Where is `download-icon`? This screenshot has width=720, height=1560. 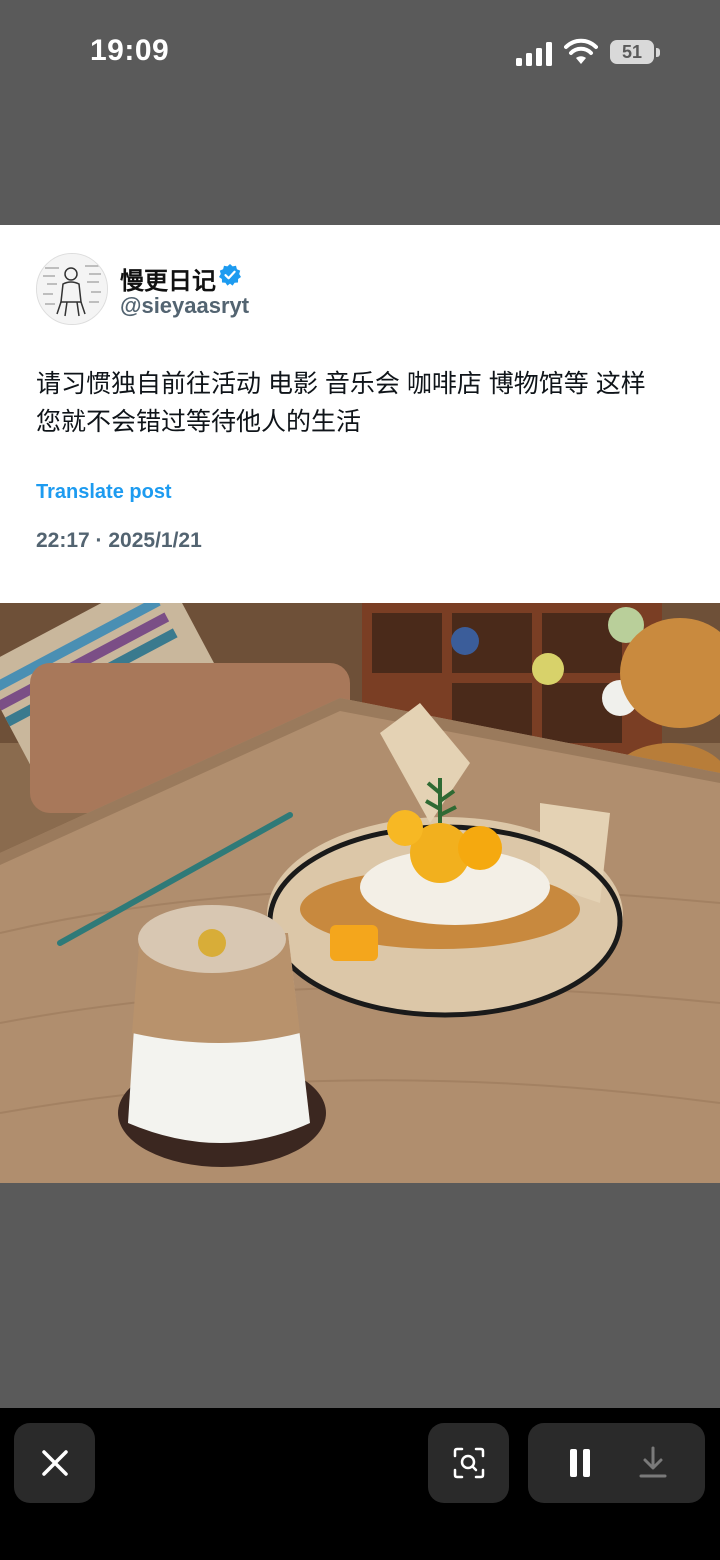
download-icon is located at coordinates (653, 1462).